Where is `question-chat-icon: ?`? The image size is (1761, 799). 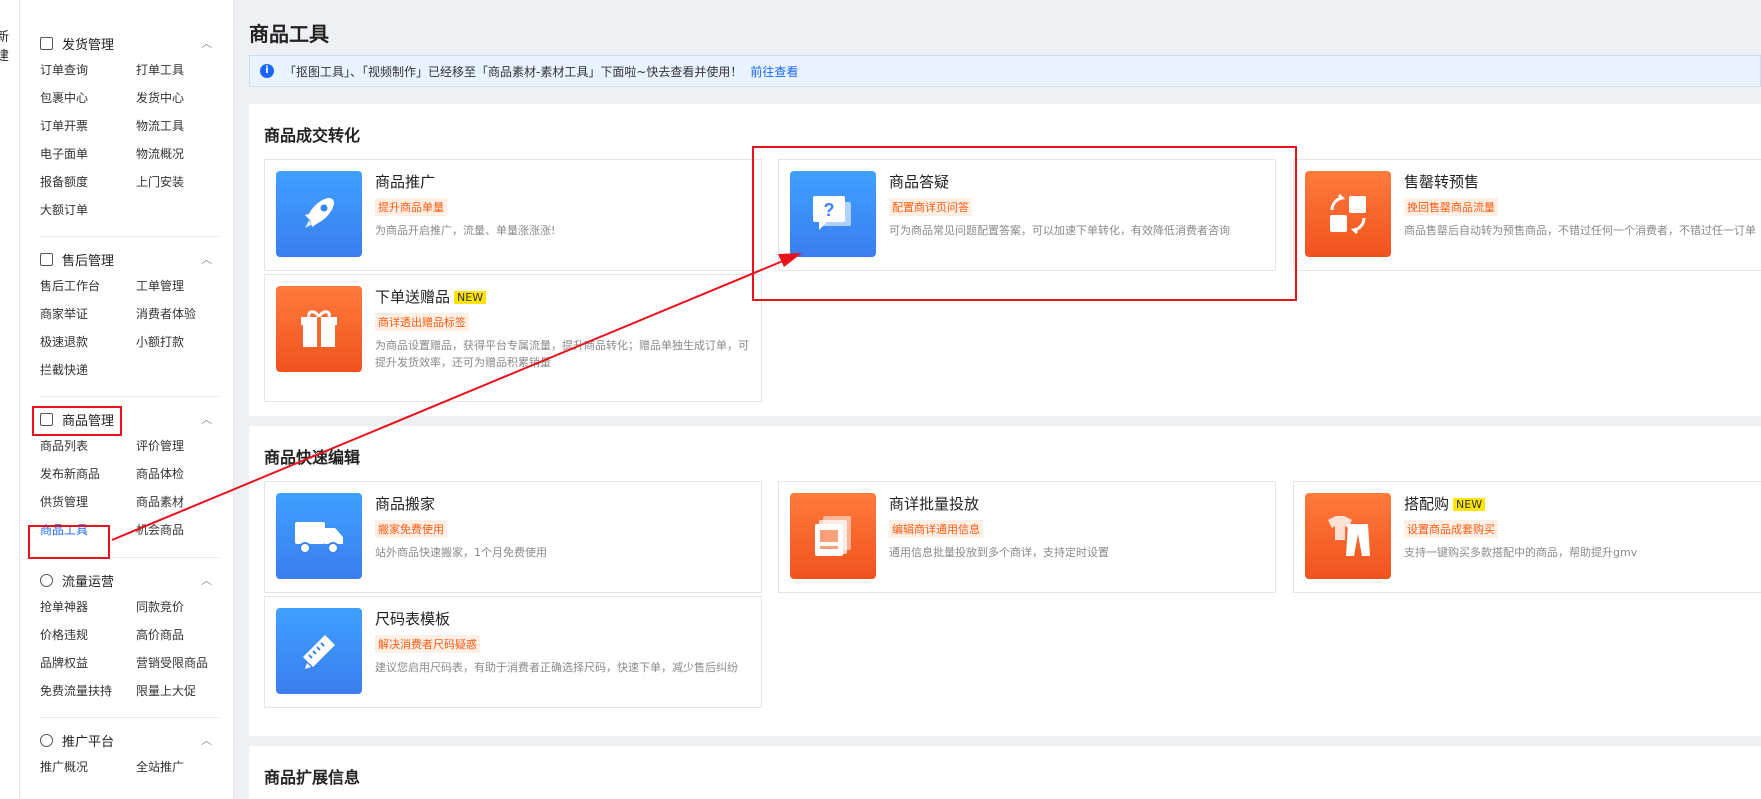 question-chat-icon: ? is located at coordinates (833, 214).